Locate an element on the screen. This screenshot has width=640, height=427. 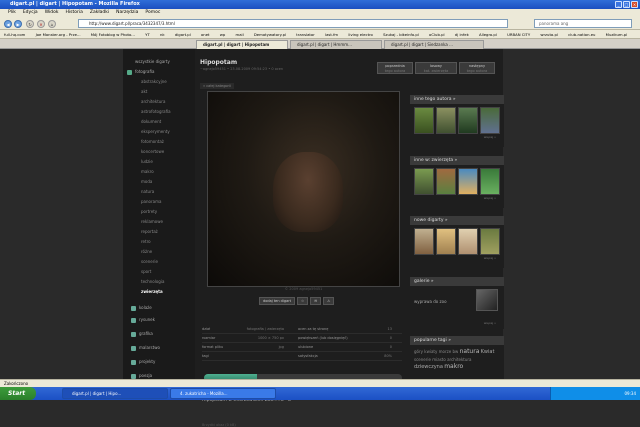
tag-link: makro is located at coordinates (453, 366).